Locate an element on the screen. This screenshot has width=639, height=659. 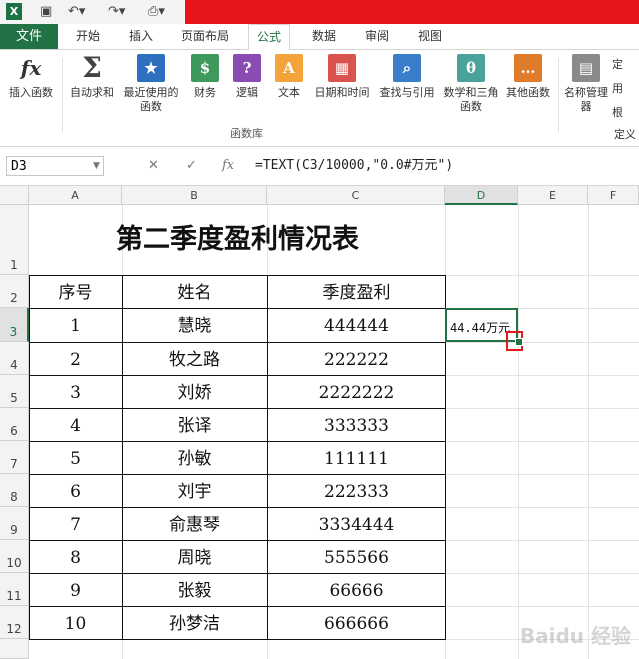
column-header-e: E is located at coordinates (553, 195).